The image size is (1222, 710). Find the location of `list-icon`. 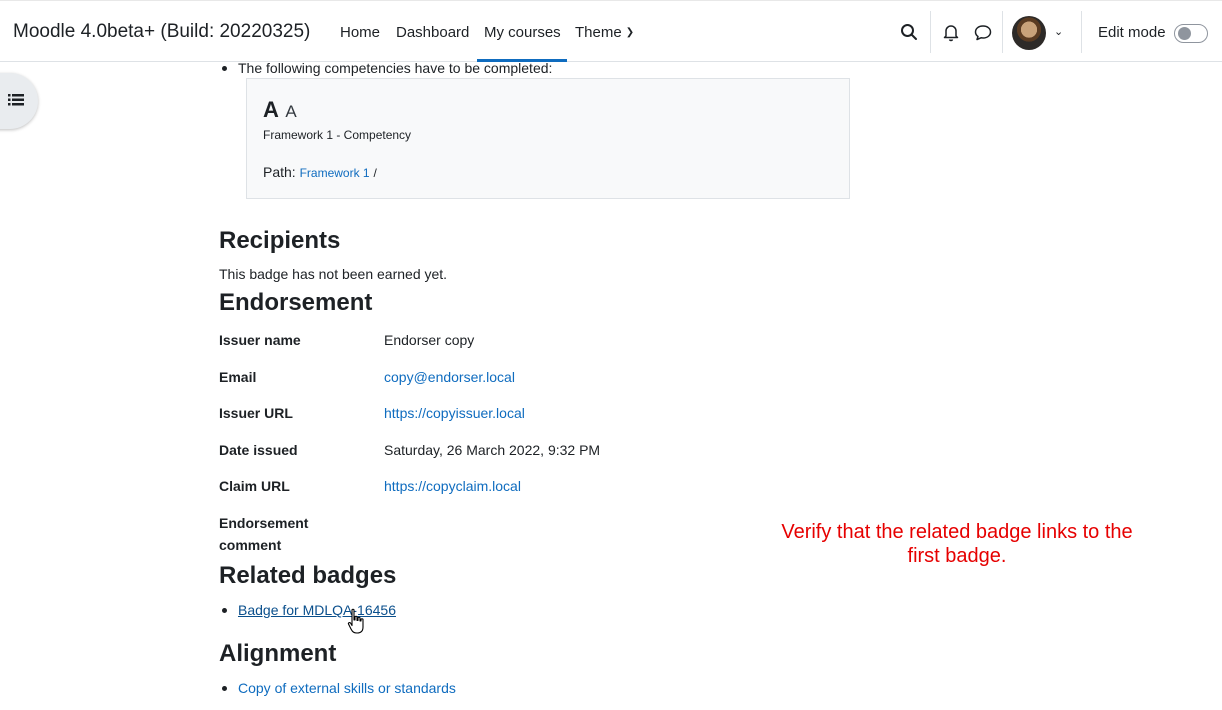

list-icon is located at coordinates (16, 100).